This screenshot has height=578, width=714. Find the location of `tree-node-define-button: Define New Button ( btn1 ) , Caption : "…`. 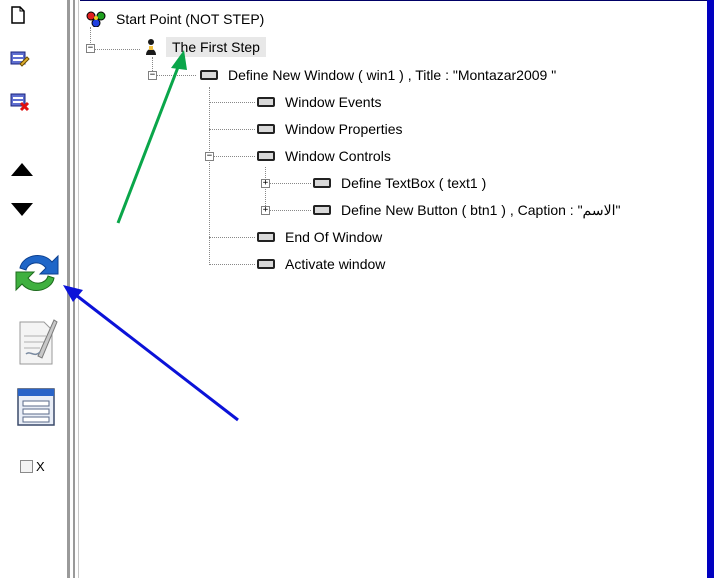

tree-node-define-button: Define New Button ( btn1 ) , Caption : "… is located at coordinates (466, 210).